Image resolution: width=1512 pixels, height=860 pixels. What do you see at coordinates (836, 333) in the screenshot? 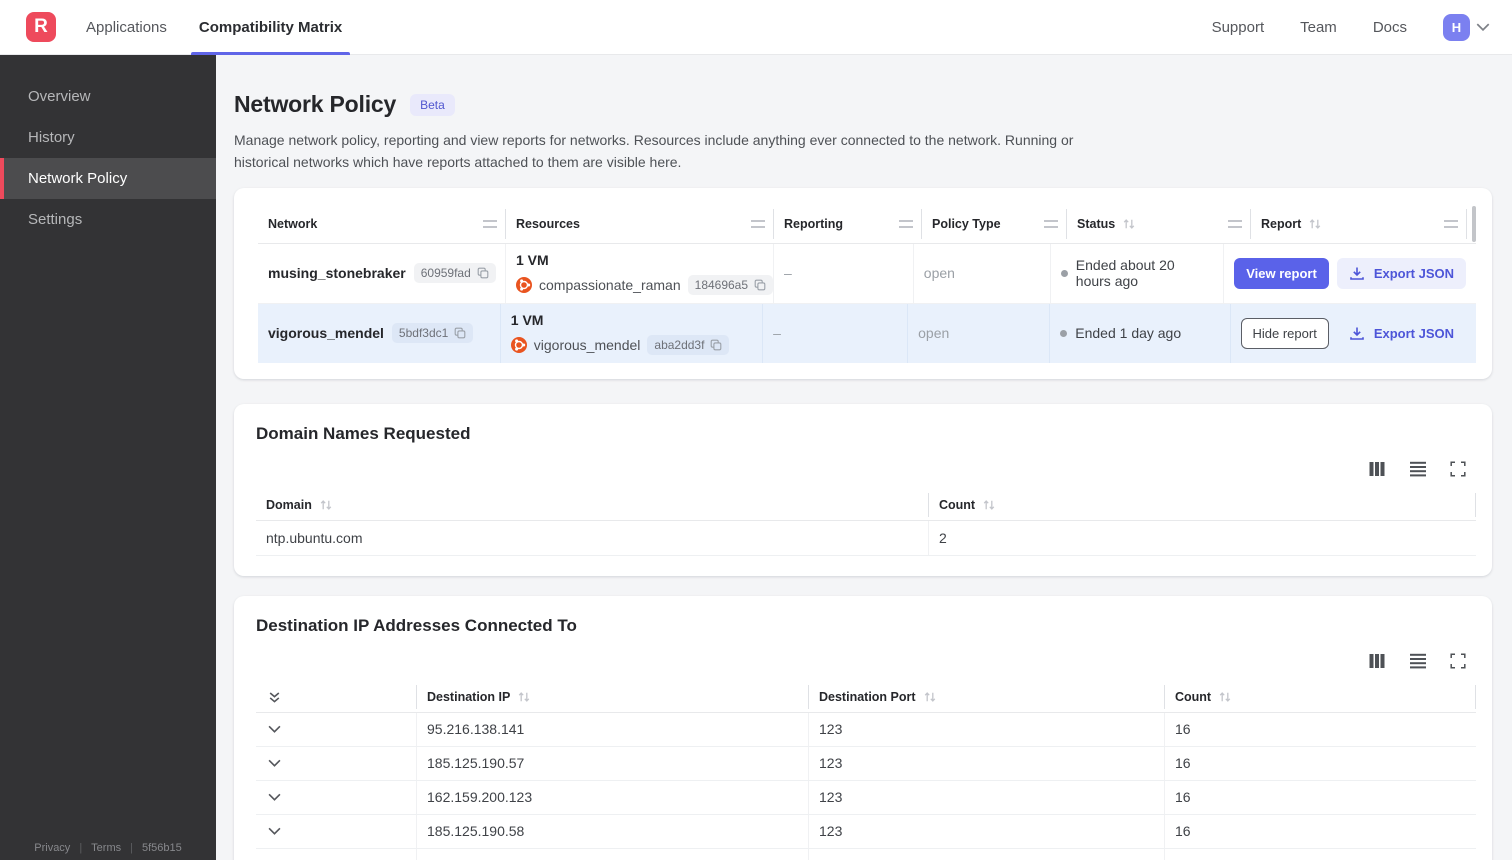
I see `reporting-value: –` at bounding box center [836, 333].